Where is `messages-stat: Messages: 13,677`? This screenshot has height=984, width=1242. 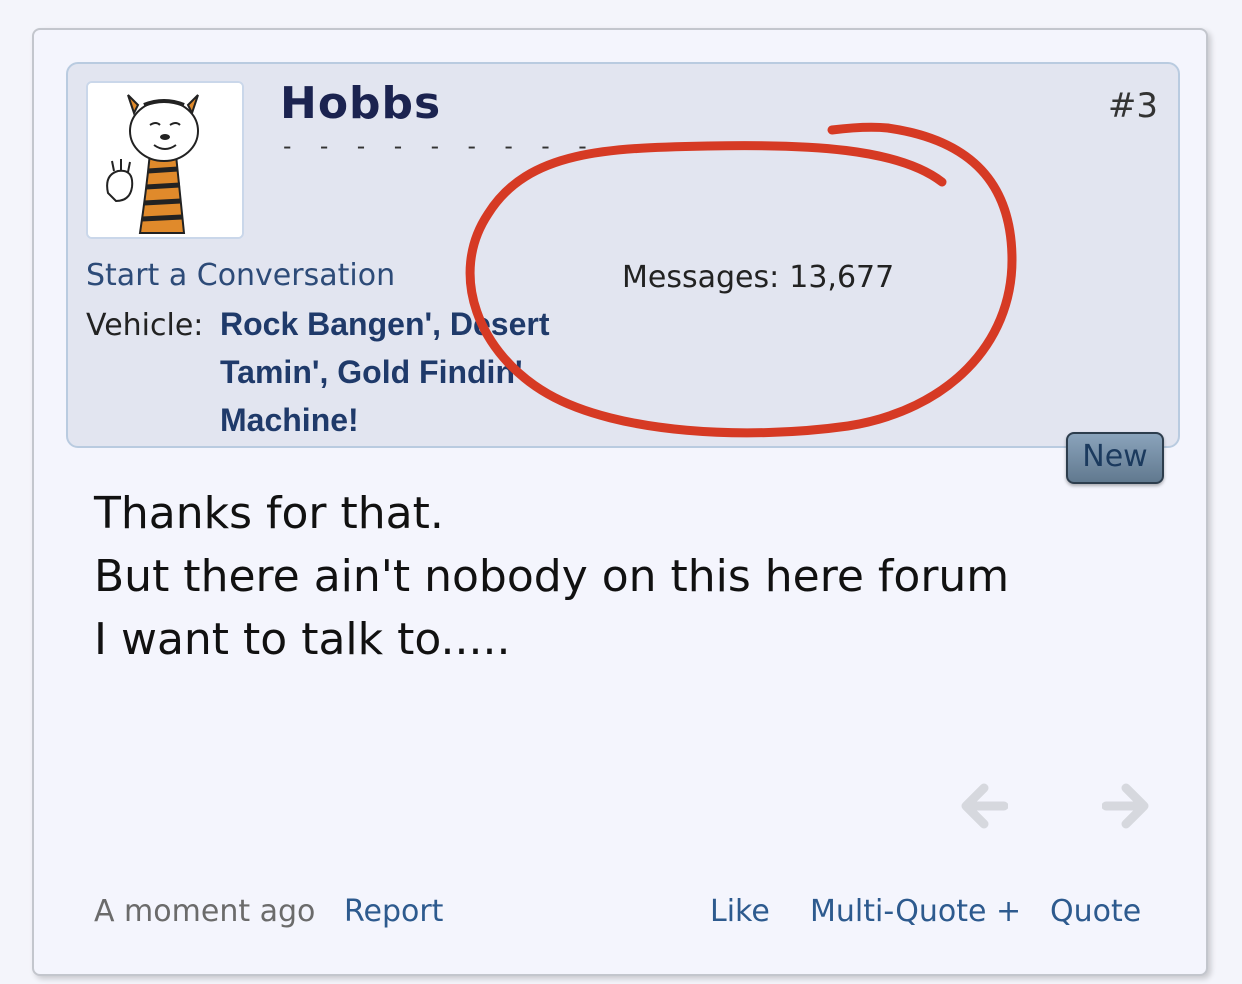 messages-stat: Messages: 13,677 is located at coordinates (758, 277).